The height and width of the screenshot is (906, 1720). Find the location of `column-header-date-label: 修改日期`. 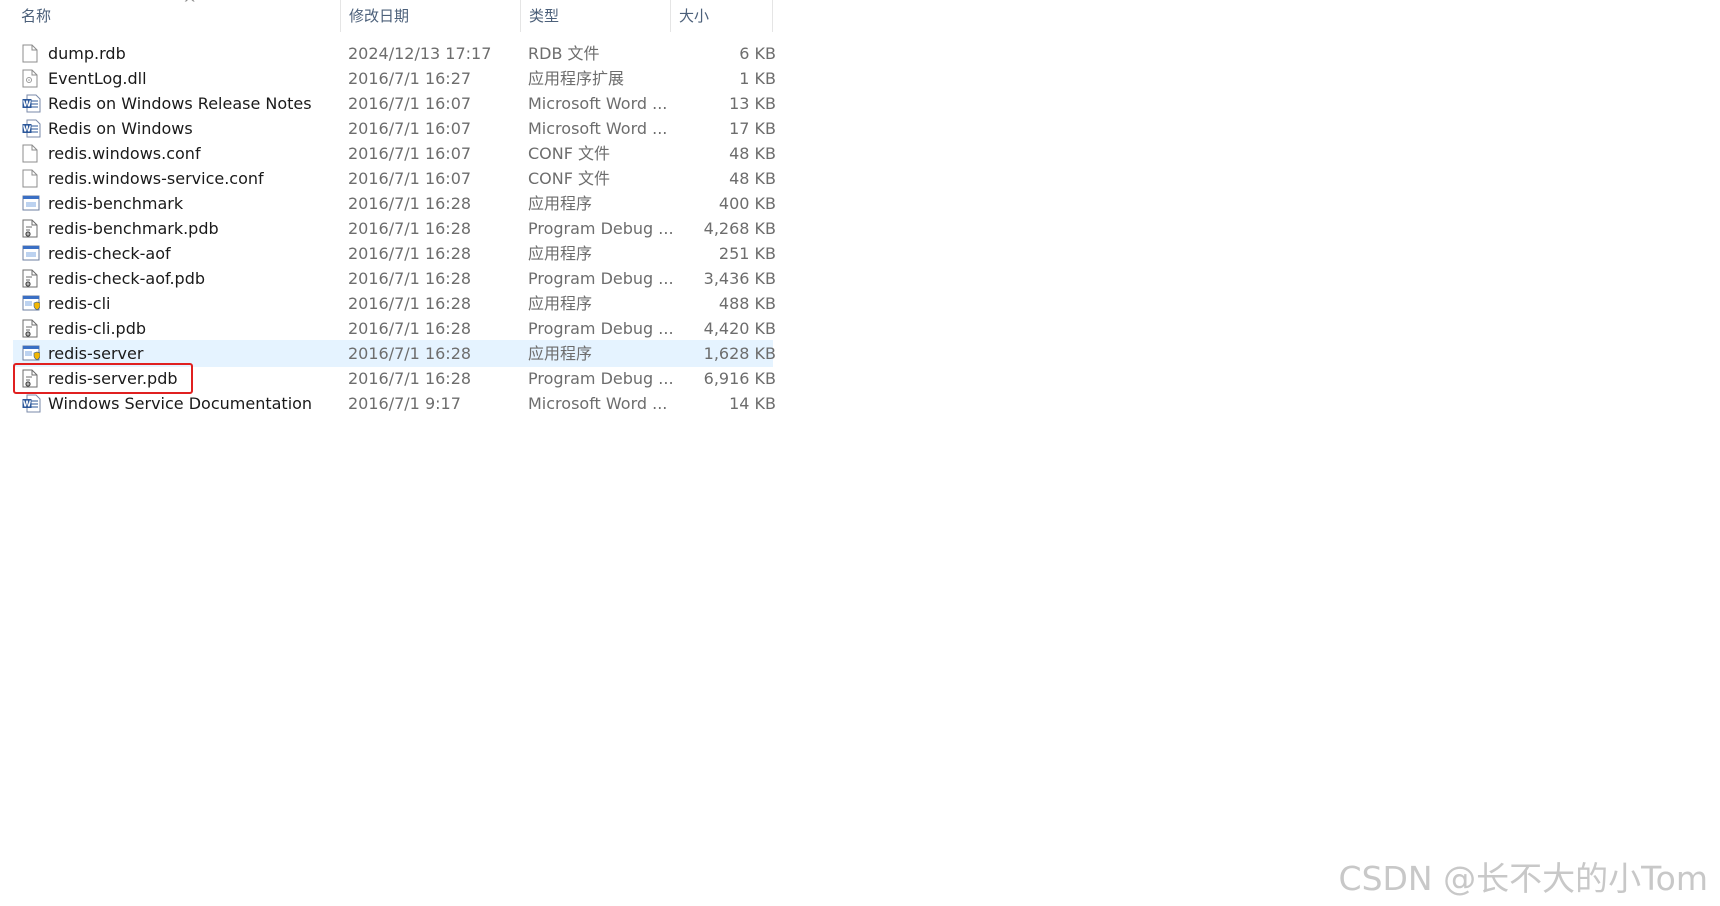

column-header-date-label: 修改日期 is located at coordinates (379, 16).